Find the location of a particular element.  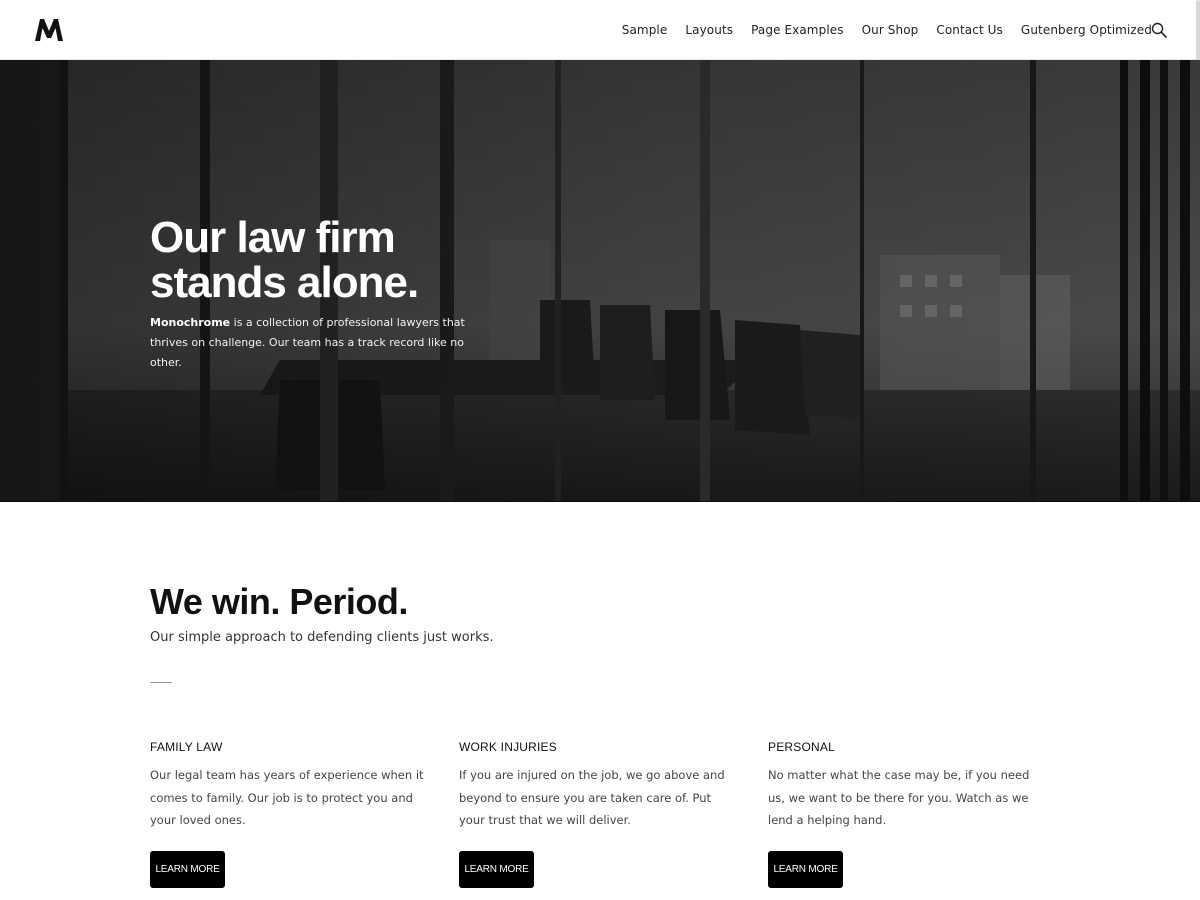

hero-title-line-1: Our law firm is located at coordinates (273, 237).